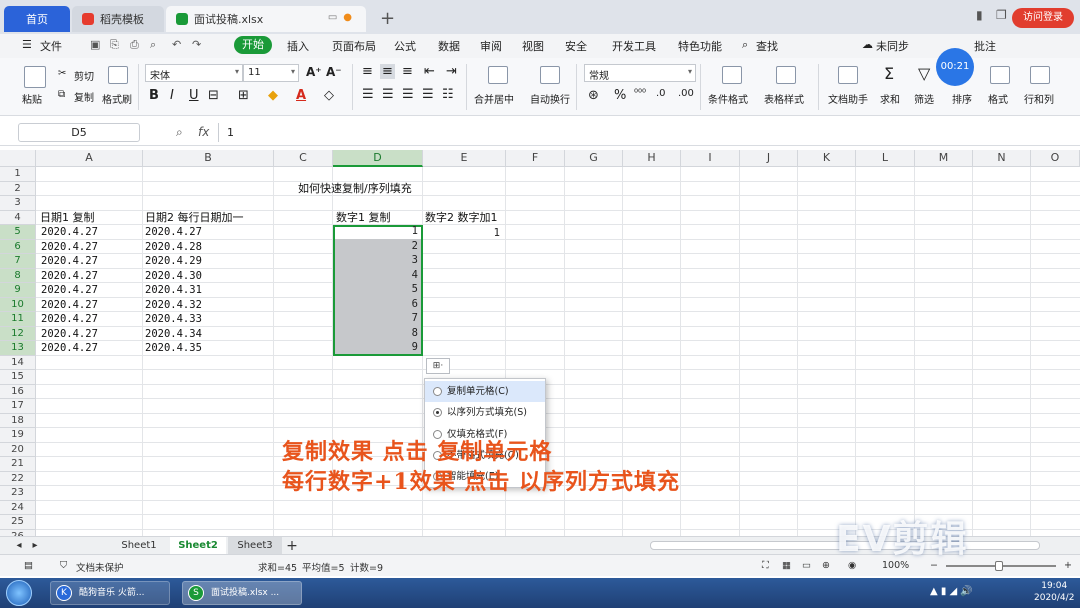 Image resolution: width=1080 pixels, height=608 pixels. Describe the element at coordinates (298, 46) in the screenshot. I see `menu-insert: 插入` at that location.